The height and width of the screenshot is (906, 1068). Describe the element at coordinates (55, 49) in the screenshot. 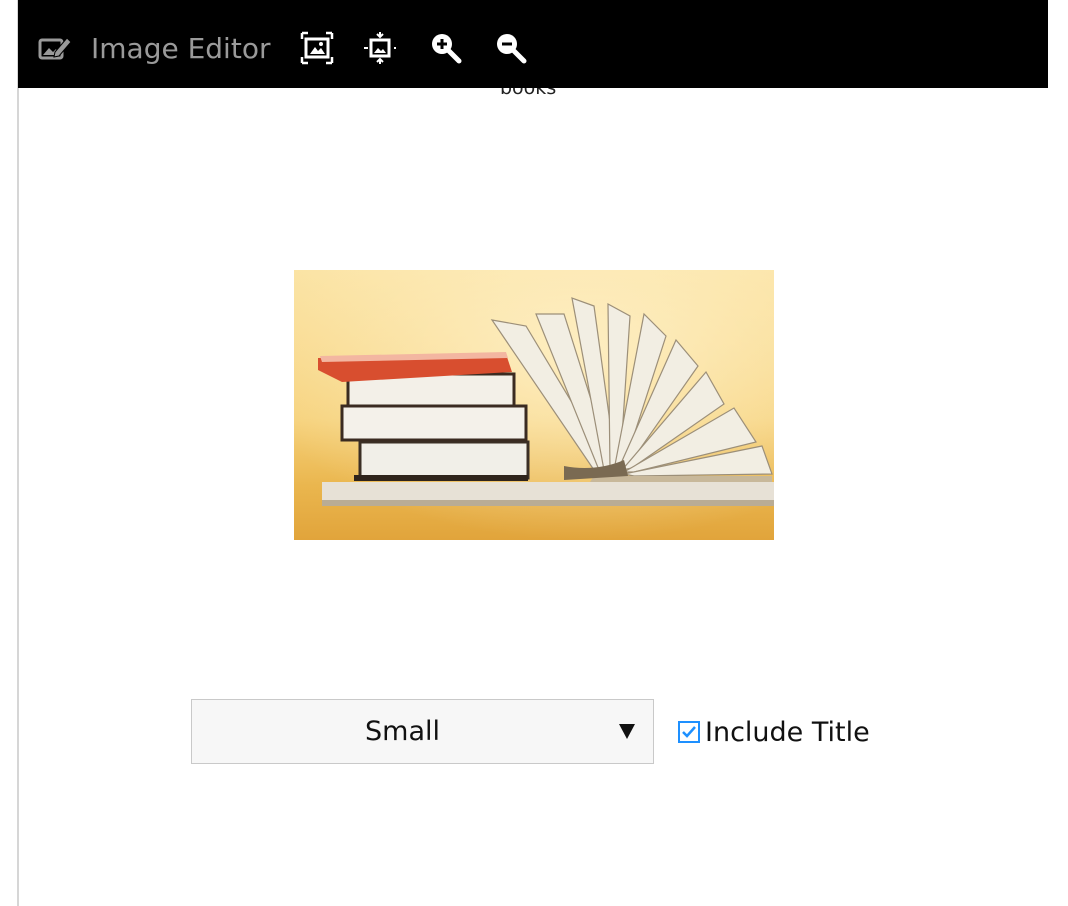

I see `image-edit-icon` at that location.